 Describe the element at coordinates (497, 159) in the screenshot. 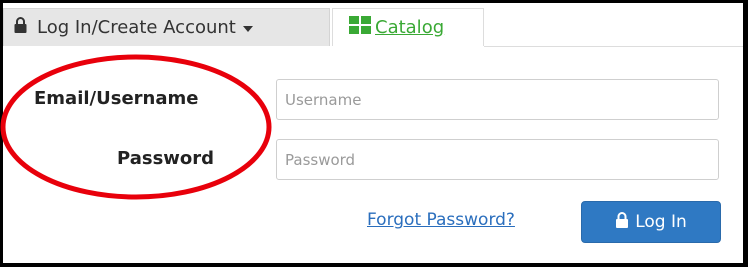

I see `password-input` at that location.